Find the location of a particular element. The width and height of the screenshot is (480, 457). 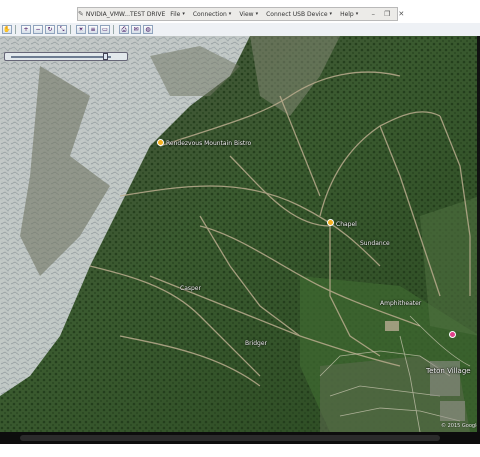

zoom-out-icon: − is located at coordinates (38, 29).